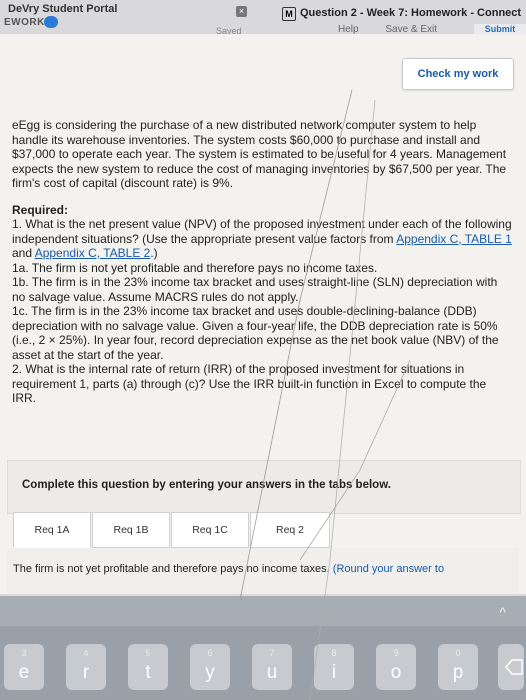 This screenshot has height=700, width=526. I want to click on key-u-letter: u, so click(272, 672).